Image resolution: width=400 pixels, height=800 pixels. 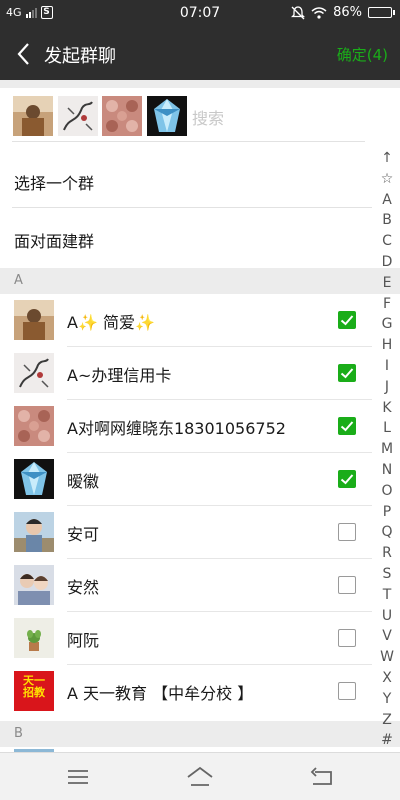 What do you see at coordinates (78, 777) in the screenshot?
I see `menu-icon` at bounding box center [78, 777].